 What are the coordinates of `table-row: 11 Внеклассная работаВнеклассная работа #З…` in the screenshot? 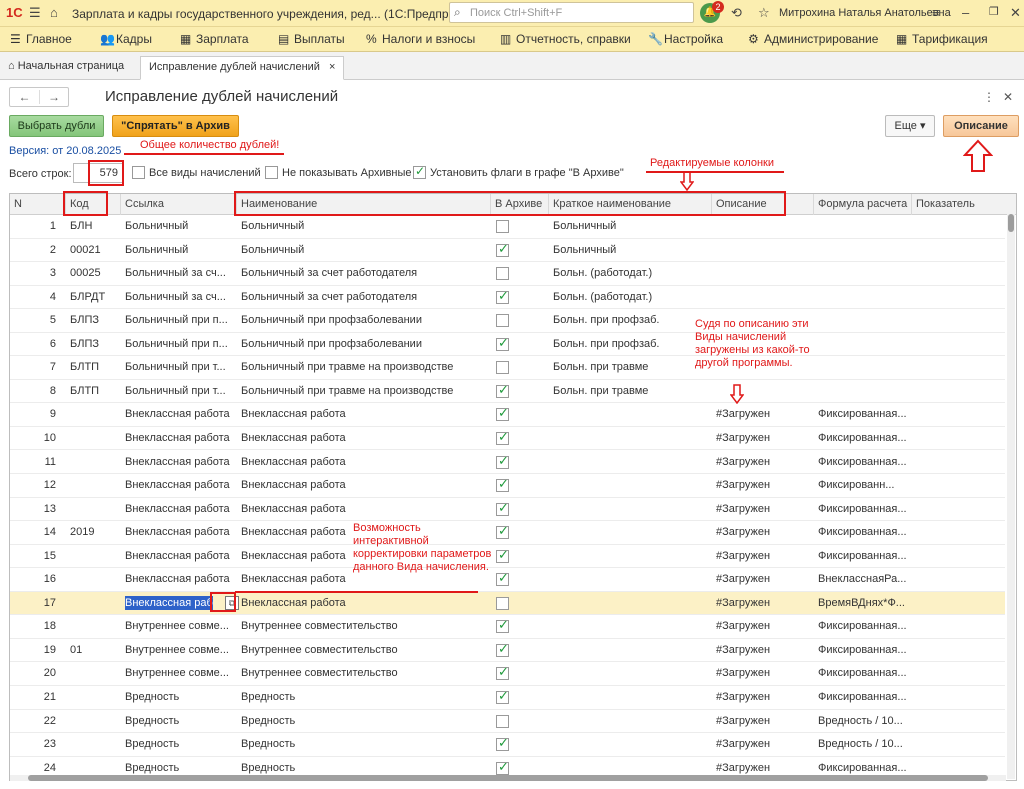 It's located at (507, 462).